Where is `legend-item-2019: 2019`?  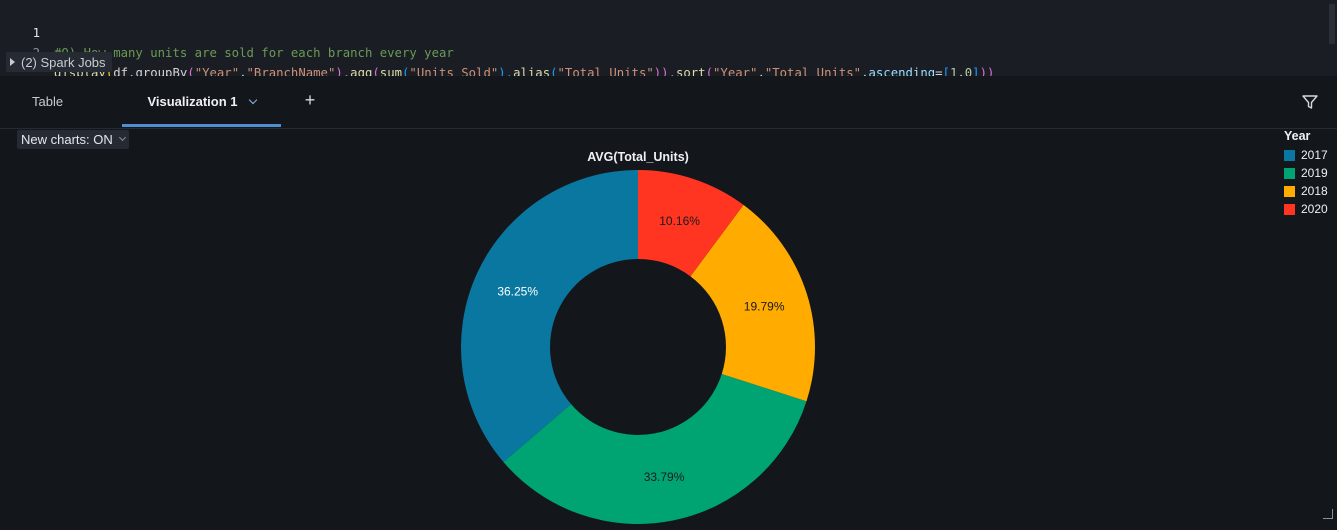 legend-item-2019: 2019 is located at coordinates (1306, 173).